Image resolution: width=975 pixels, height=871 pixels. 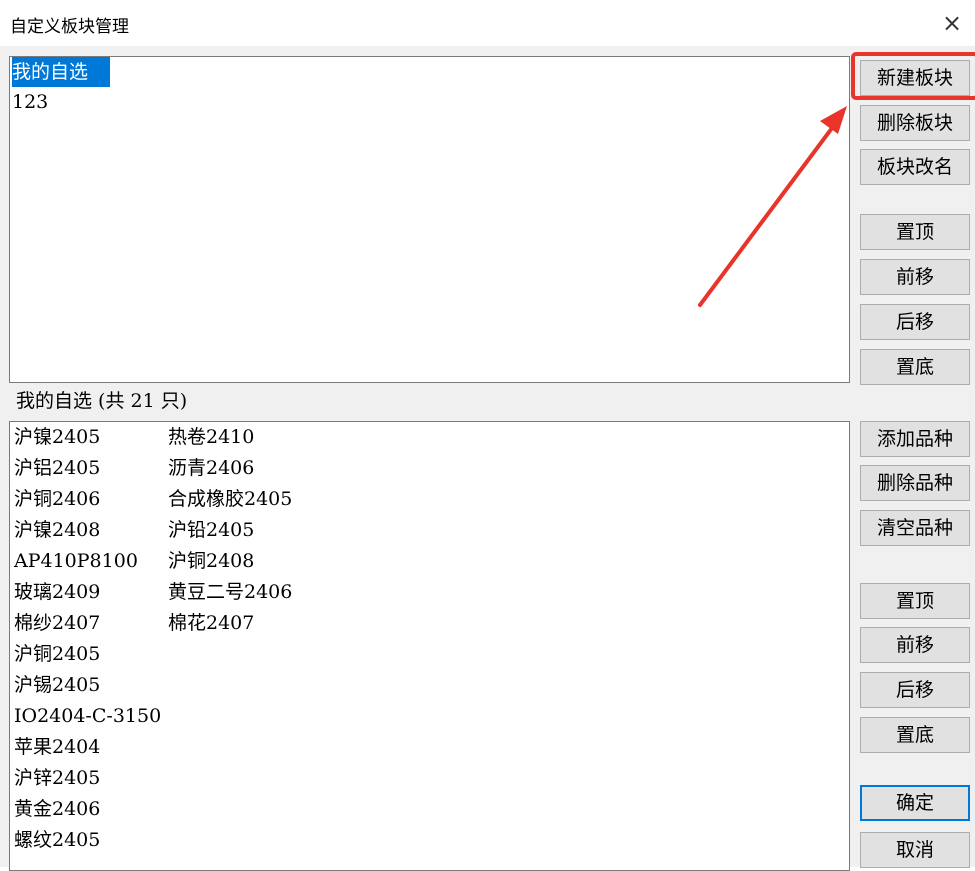 What do you see at coordinates (915, 735) in the screenshot?
I see `stock-bottom-button: 置底` at bounding box center [915, 735].